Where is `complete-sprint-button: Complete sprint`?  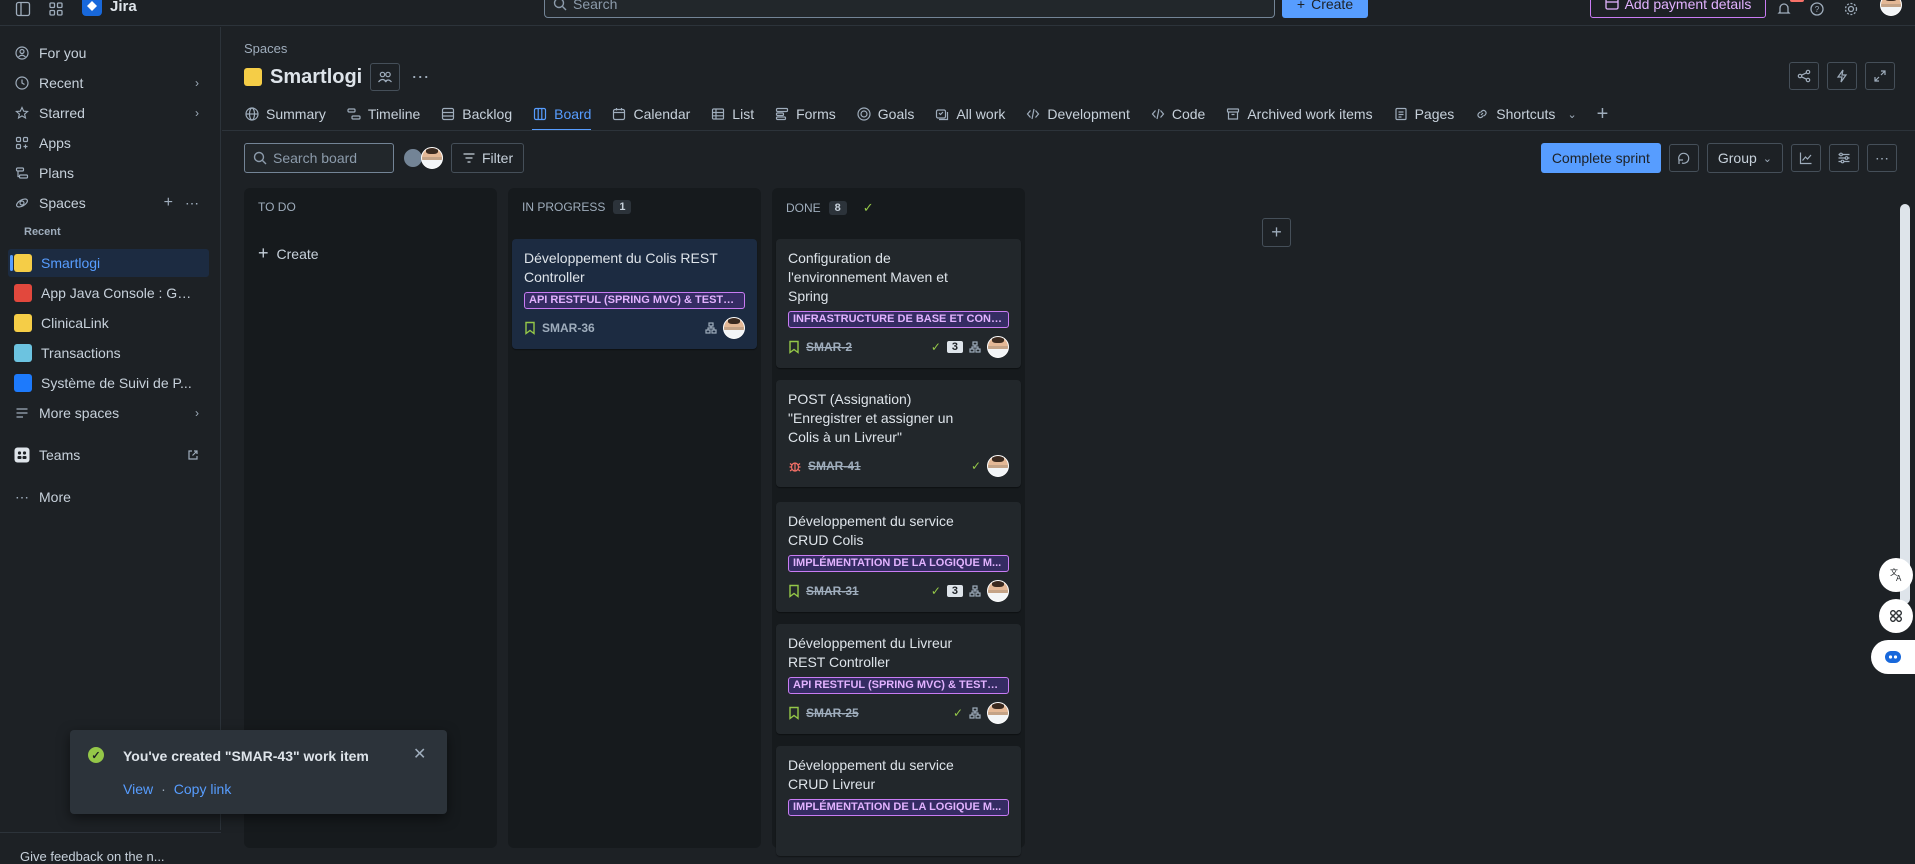
complete-sprint-button: Complete sprint is located at coordinates (1600, 158).